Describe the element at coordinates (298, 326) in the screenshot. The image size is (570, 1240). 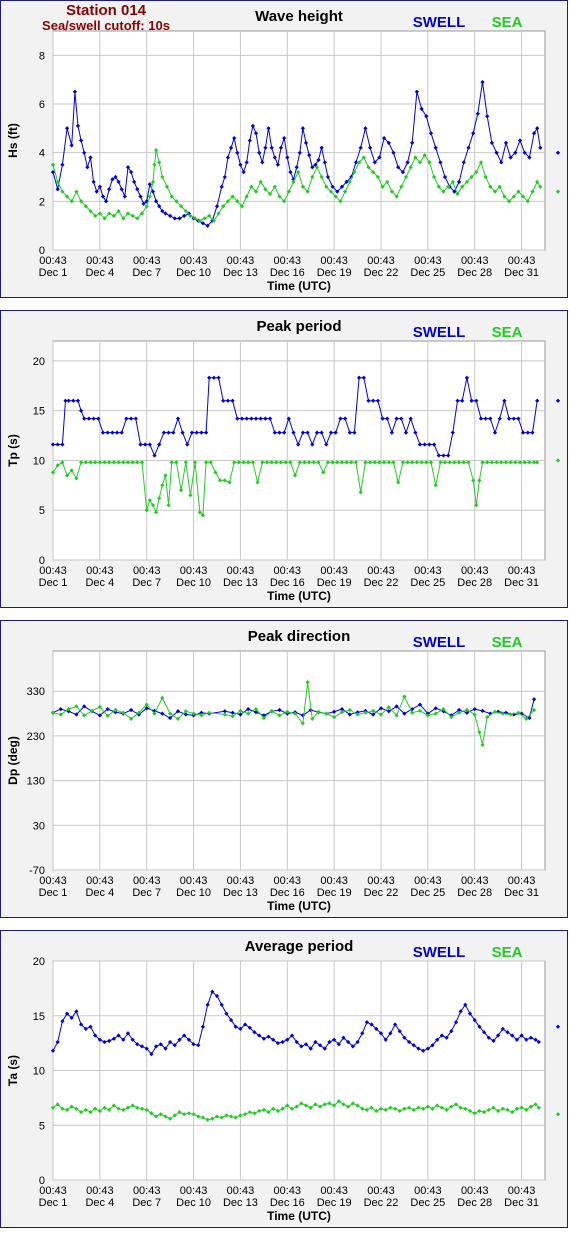
I see `chart-title: Peak period` at that location.